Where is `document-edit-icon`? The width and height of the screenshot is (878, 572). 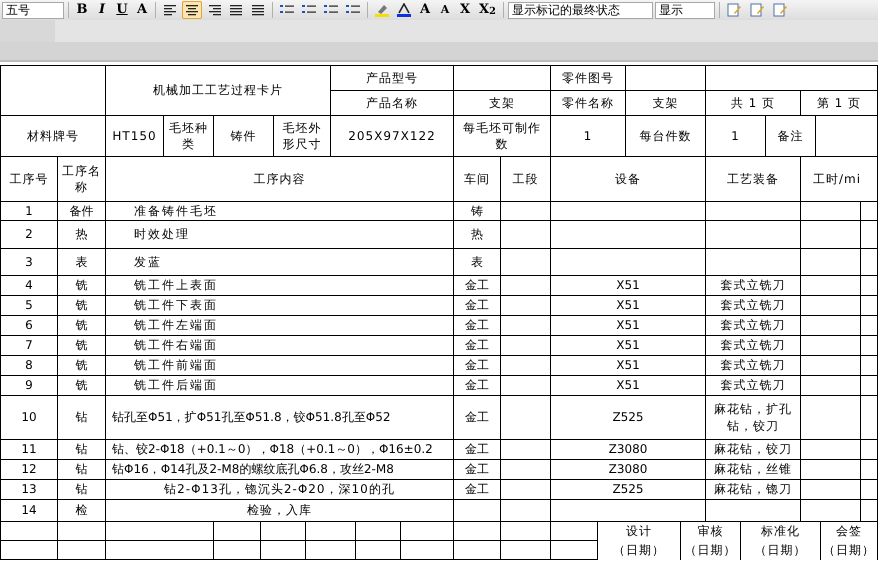 document-edit-icon is located at coordinates (734, 10).